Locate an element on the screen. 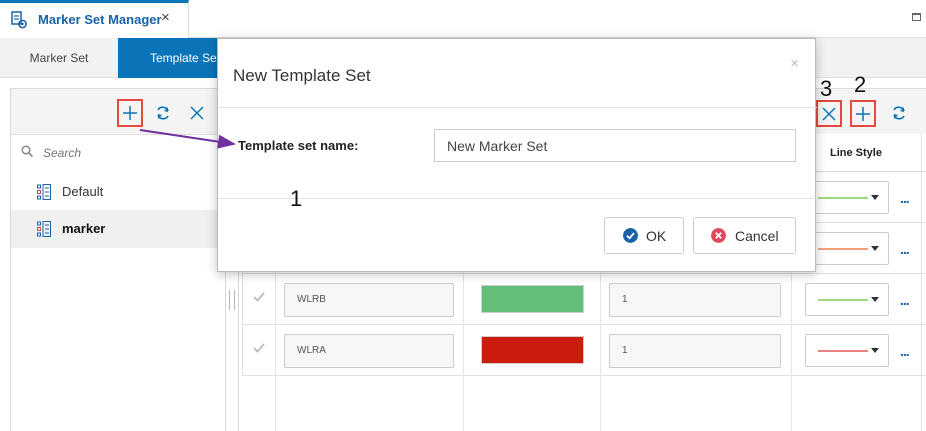  refresh-list-button is located at coordinates (163, 113).